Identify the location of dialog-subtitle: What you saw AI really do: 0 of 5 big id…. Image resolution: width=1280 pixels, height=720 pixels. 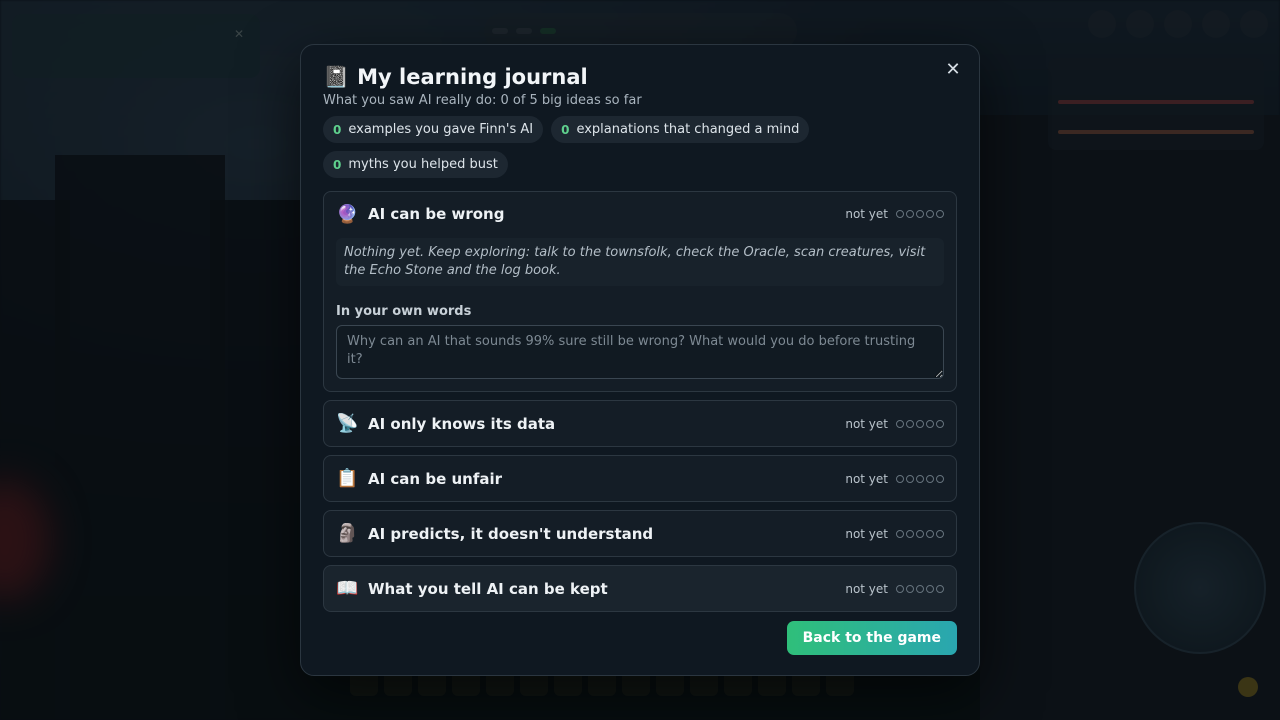
(482, 100).